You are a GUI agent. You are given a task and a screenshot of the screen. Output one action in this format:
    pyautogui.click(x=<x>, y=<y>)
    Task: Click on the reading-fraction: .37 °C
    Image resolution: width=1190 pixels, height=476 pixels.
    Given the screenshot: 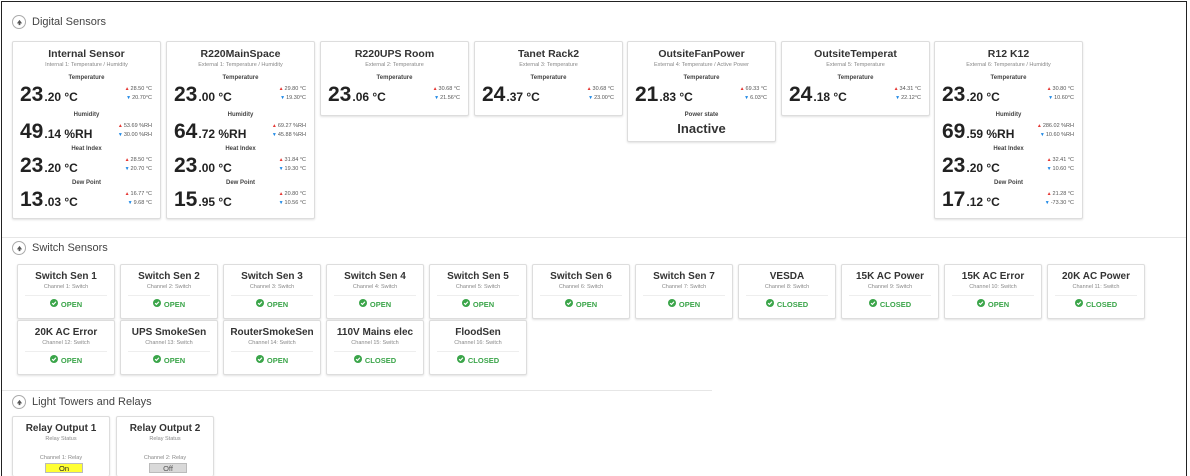 What is the action you would take?
    pyautogui.click(x=523, y=97)
    